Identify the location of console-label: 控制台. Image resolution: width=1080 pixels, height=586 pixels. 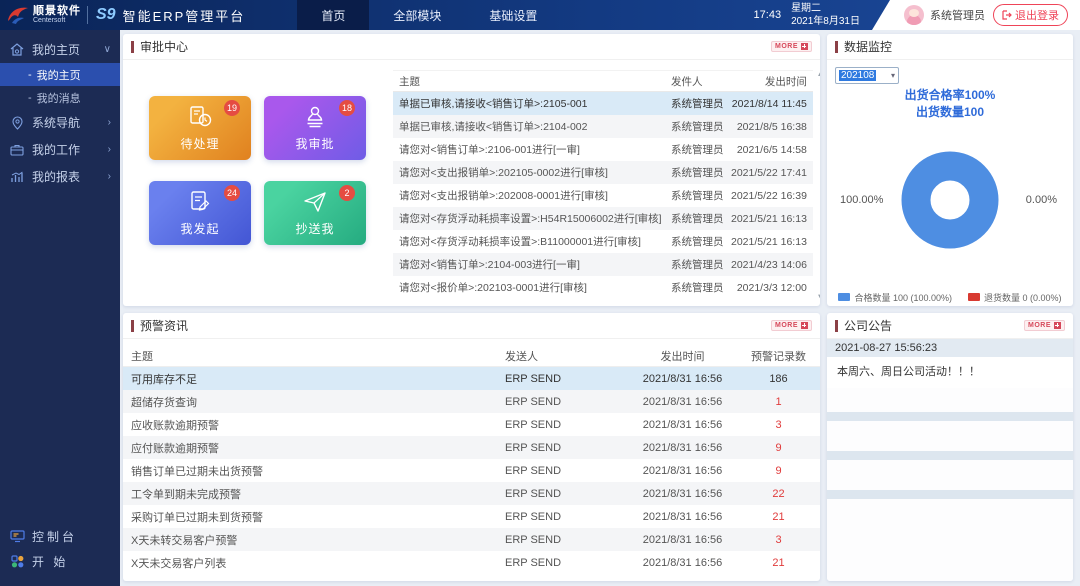
(55, 537).